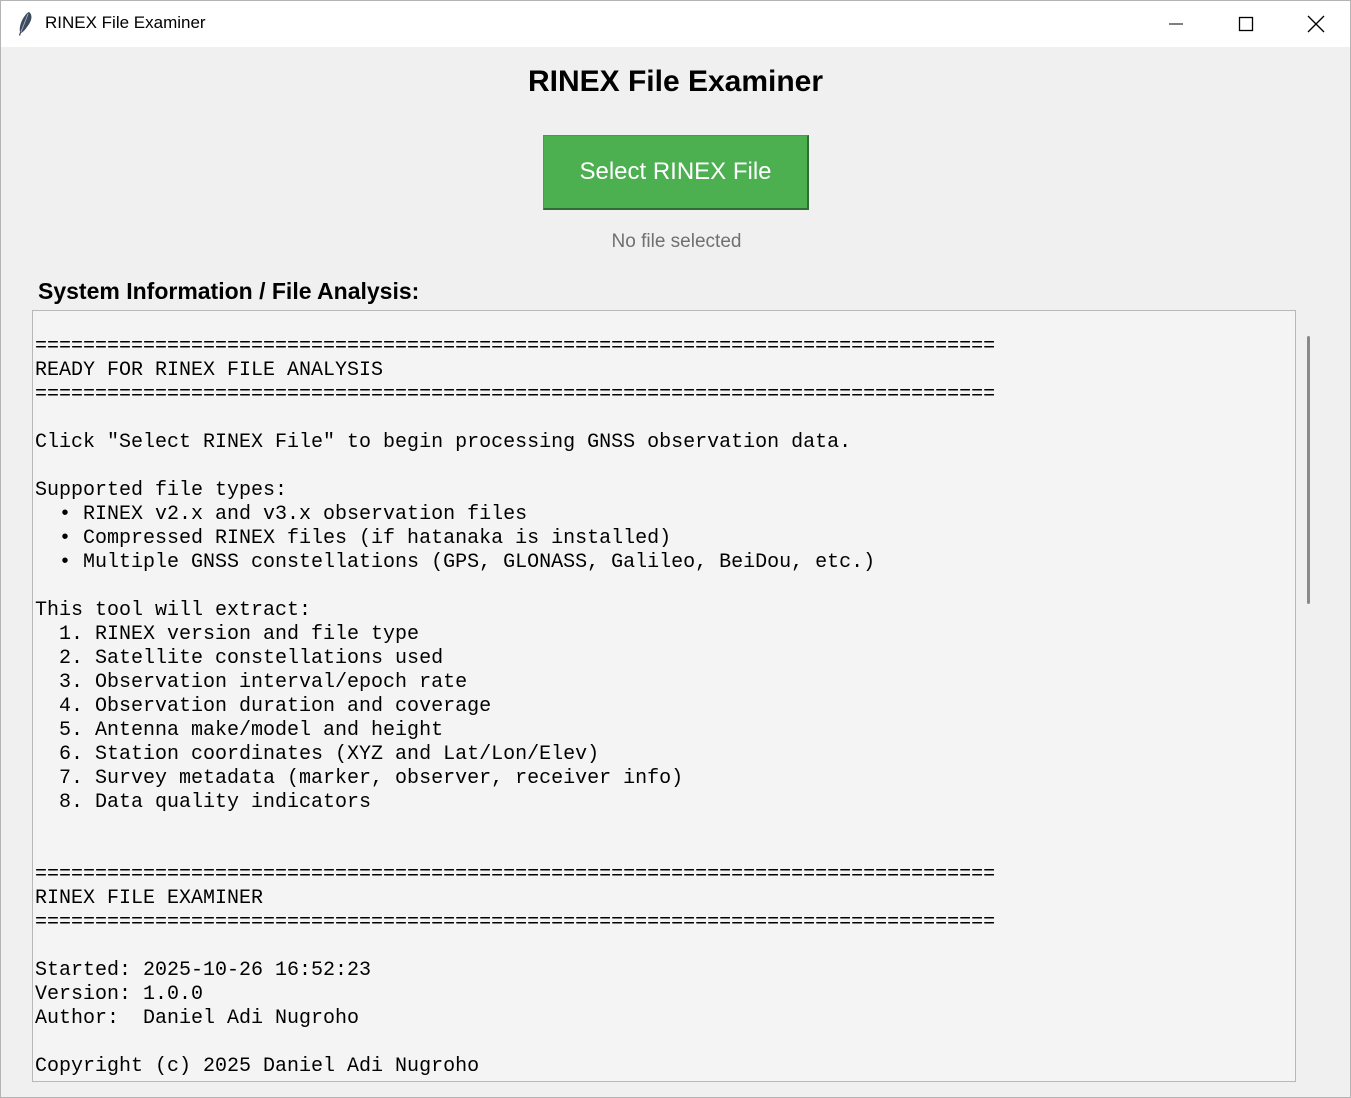 The image size is (1351, 1098). I want to click on output-line: This tool will extract:, so click(173, 610).